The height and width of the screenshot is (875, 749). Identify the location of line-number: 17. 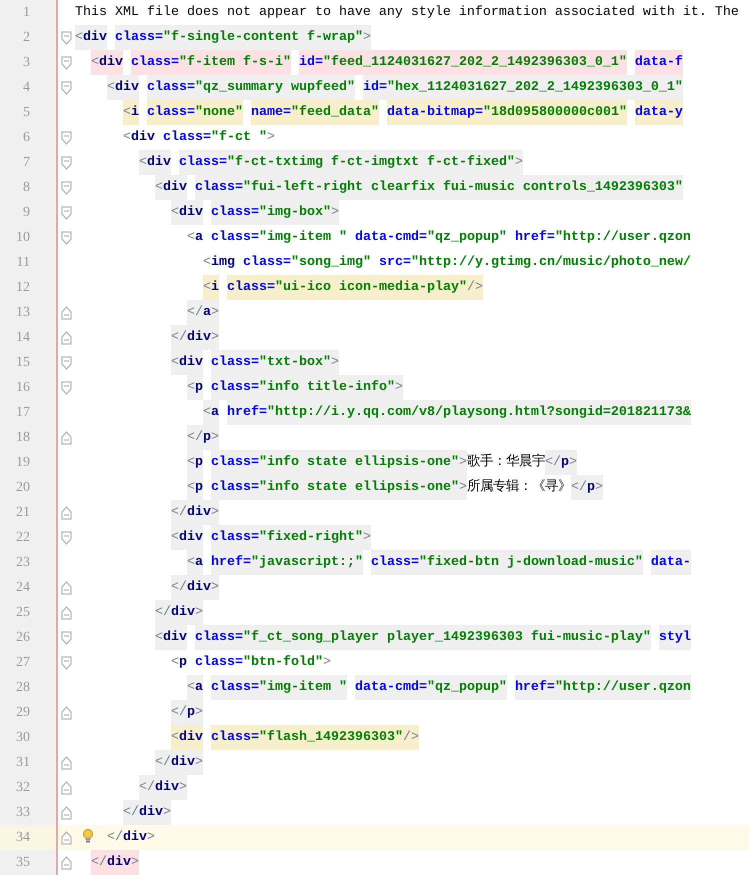
(28, 412).